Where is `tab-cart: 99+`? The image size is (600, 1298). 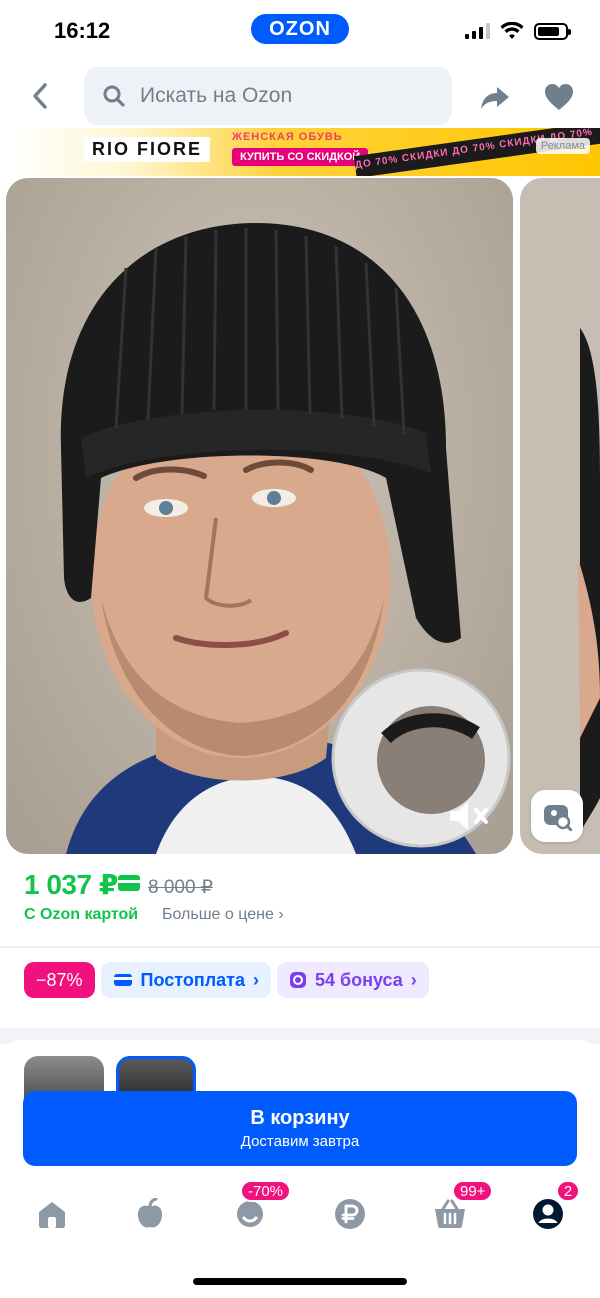
tab-cart: 99+ is located at coordinates (462, 1207).